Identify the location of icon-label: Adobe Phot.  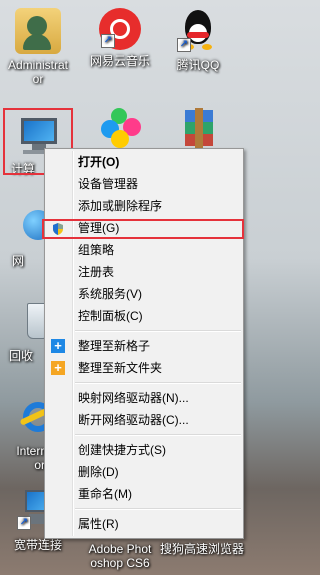
(120, 549).